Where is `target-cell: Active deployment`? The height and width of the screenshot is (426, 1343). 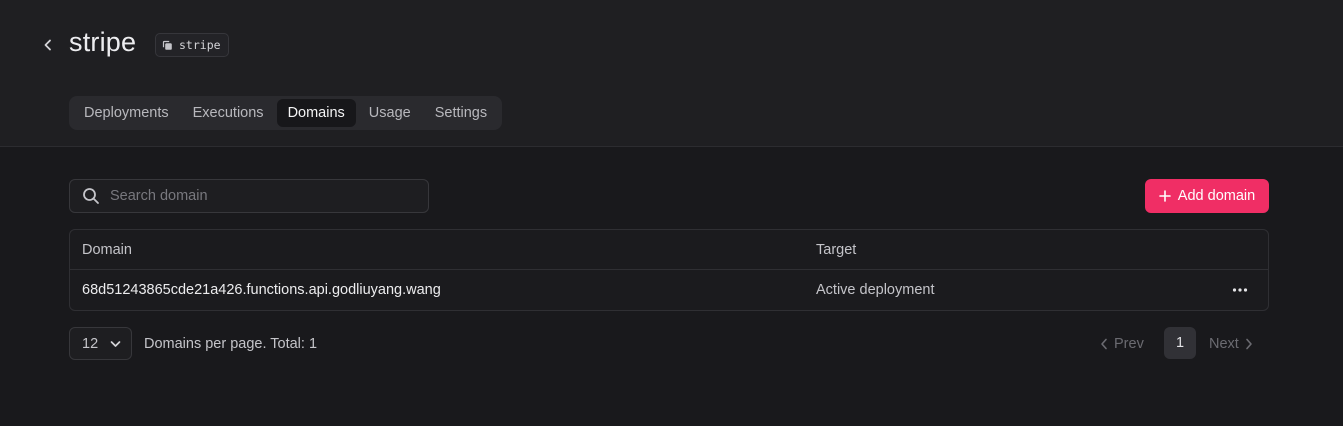 target-cell: Active deployment is located at coordinates (875, 290).